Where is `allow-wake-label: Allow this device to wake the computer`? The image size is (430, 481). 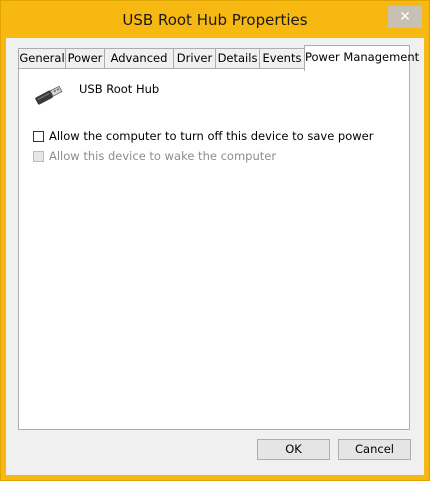
allow-wake-label: Allow this device to wake the computer is located at coordinates (163, 156).